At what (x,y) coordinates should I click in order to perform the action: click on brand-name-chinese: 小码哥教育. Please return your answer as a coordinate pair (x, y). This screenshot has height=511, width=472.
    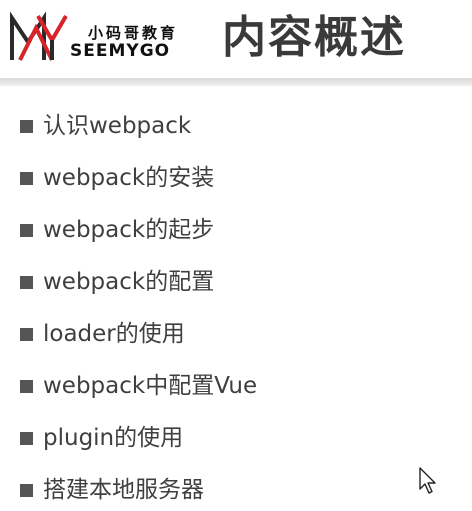
    Looking at the image, I should click on (133, 33).